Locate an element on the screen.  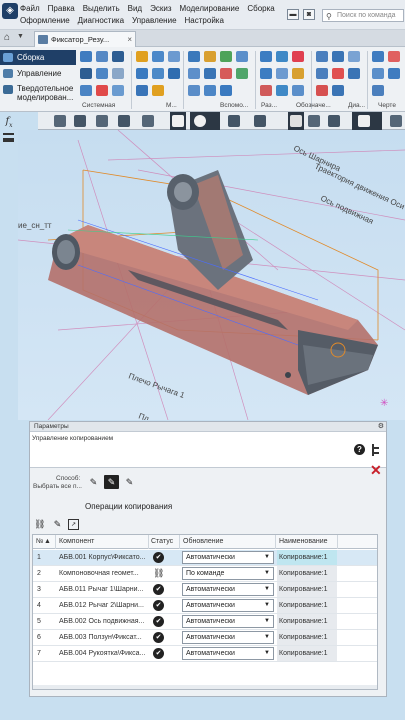
menu-edit: Правка is located at coordinates (61, 8).